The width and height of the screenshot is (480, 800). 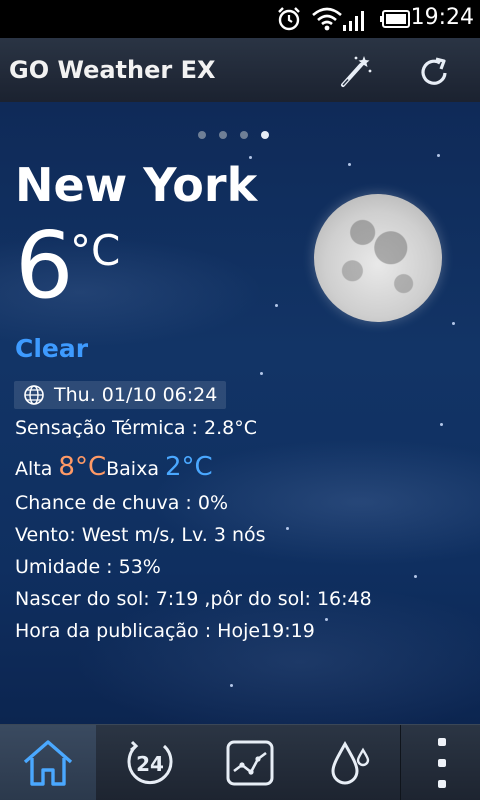 What do you see at coordinates (193, 599) in the screenshot?
I see `sunrise-sunset-text: Nascer do sol: 7:19 ,pôr do sol: 16:48` at bounding box center [193, 599].